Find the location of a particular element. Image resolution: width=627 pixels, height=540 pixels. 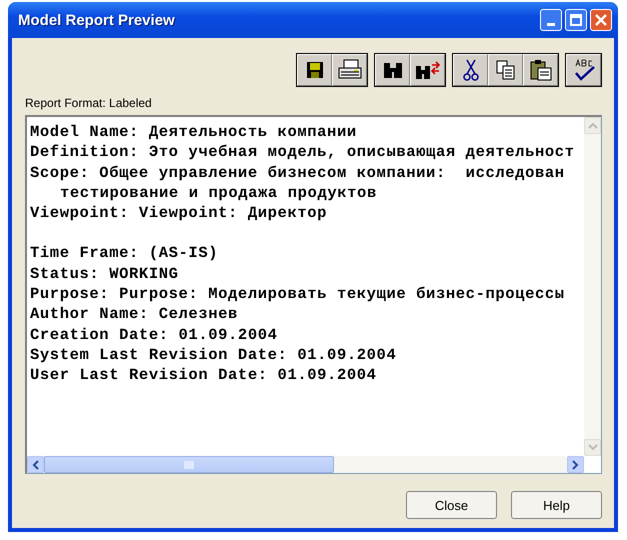

report-line: Model Name: Деятельность компании is located at coordinates (193, 132).